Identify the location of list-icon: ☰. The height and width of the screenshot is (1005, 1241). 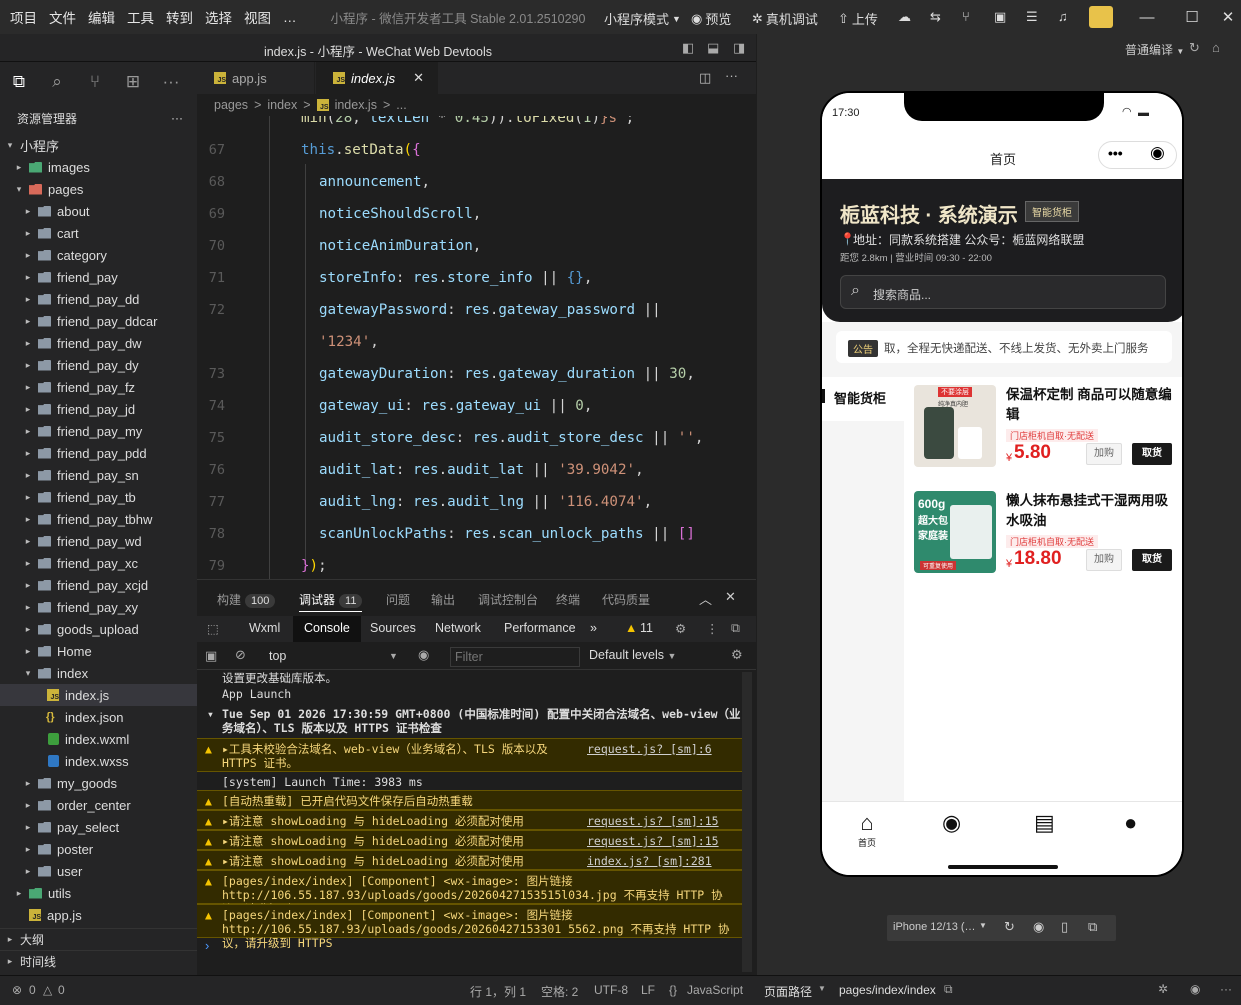
(1032, 17).